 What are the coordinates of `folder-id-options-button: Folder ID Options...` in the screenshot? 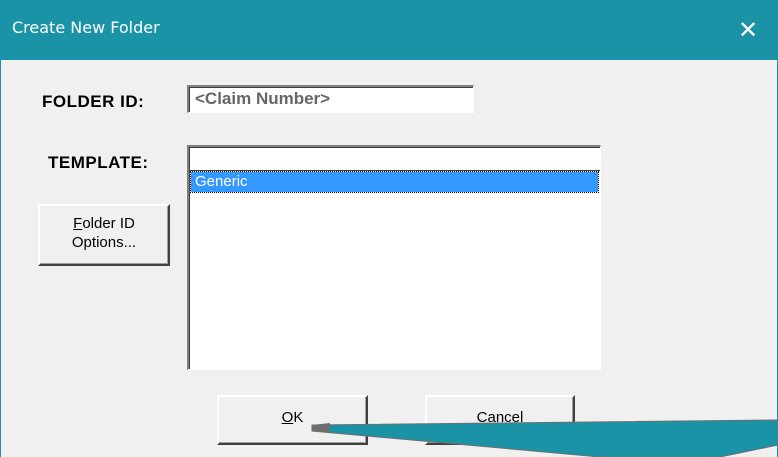 It's located at (104, 235).